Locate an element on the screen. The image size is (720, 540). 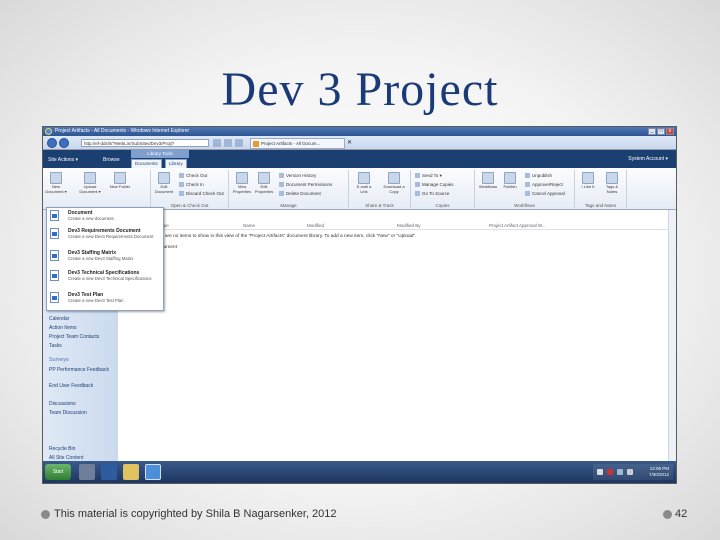
page-number-bullet-icon is located at coordinates (667, 514).